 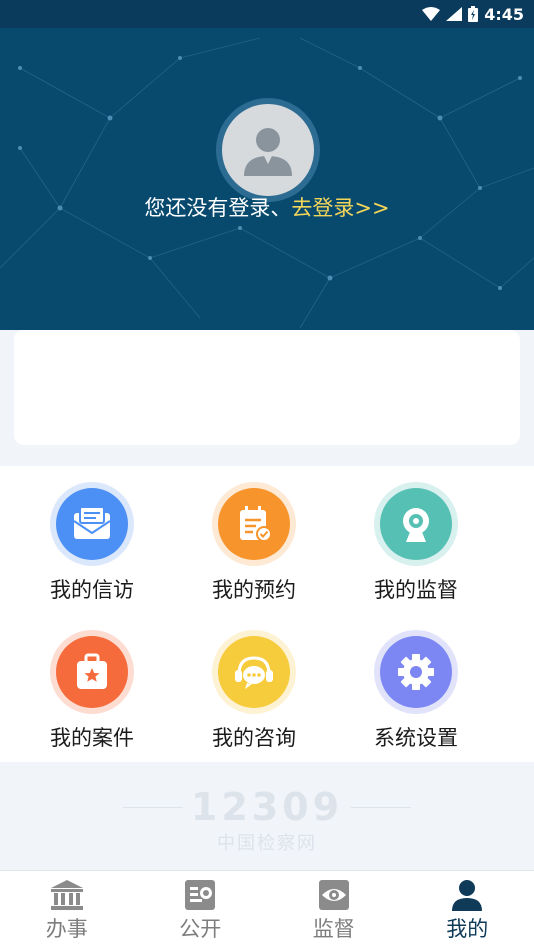 I want to click on grid-item-supervision: 我的监督, so click(x=416, y=543).